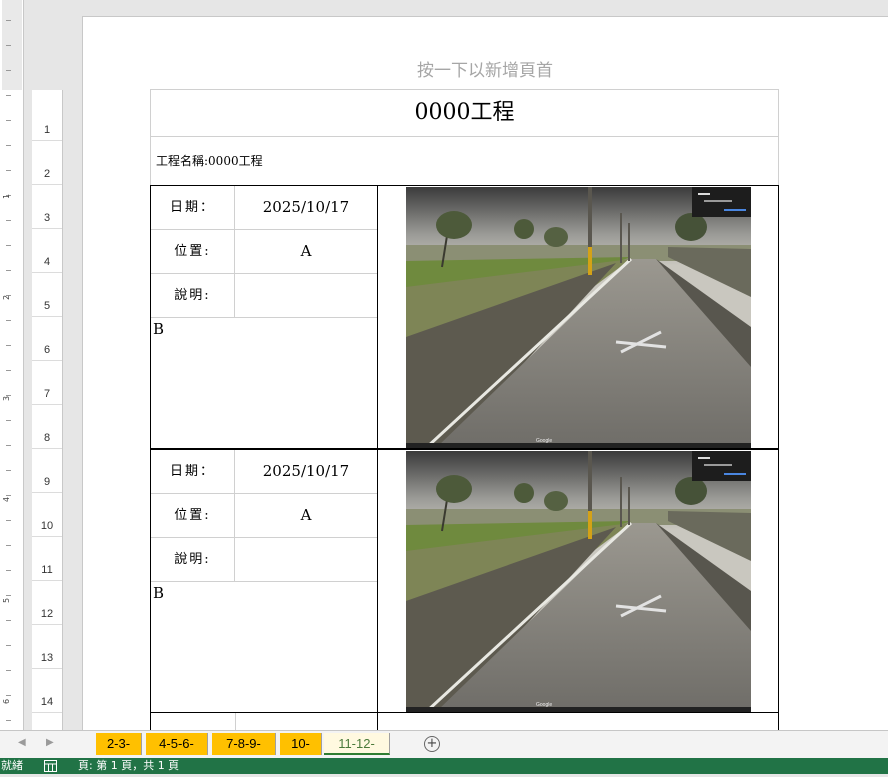 The image size is (888, 777). I want to click on add-sheet-icon: +, so click(432, 744).